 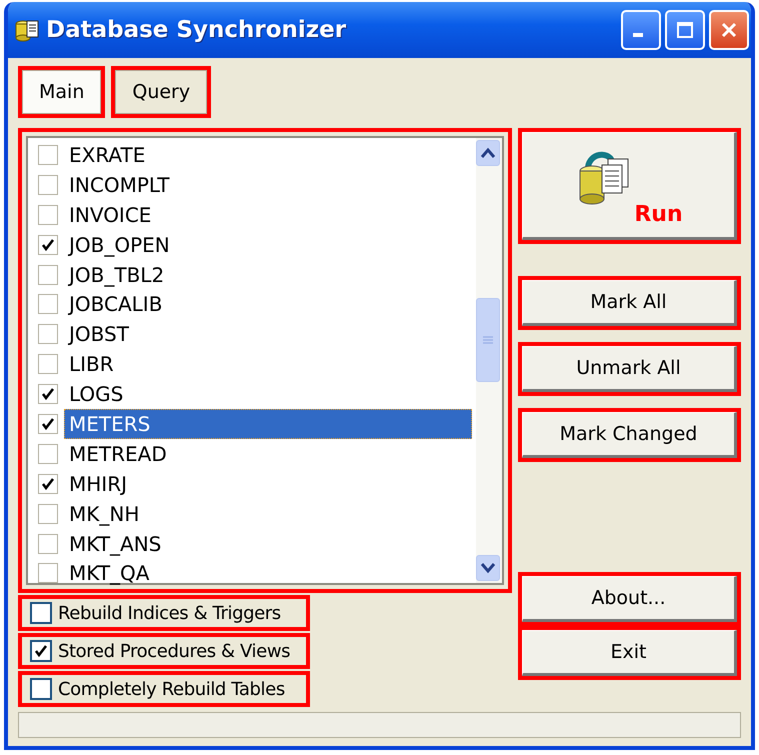 What do you see at coordinates (629, 435) in the screenshot?
I see `action-button: Mark Changed` at bounding box center [629, 435].